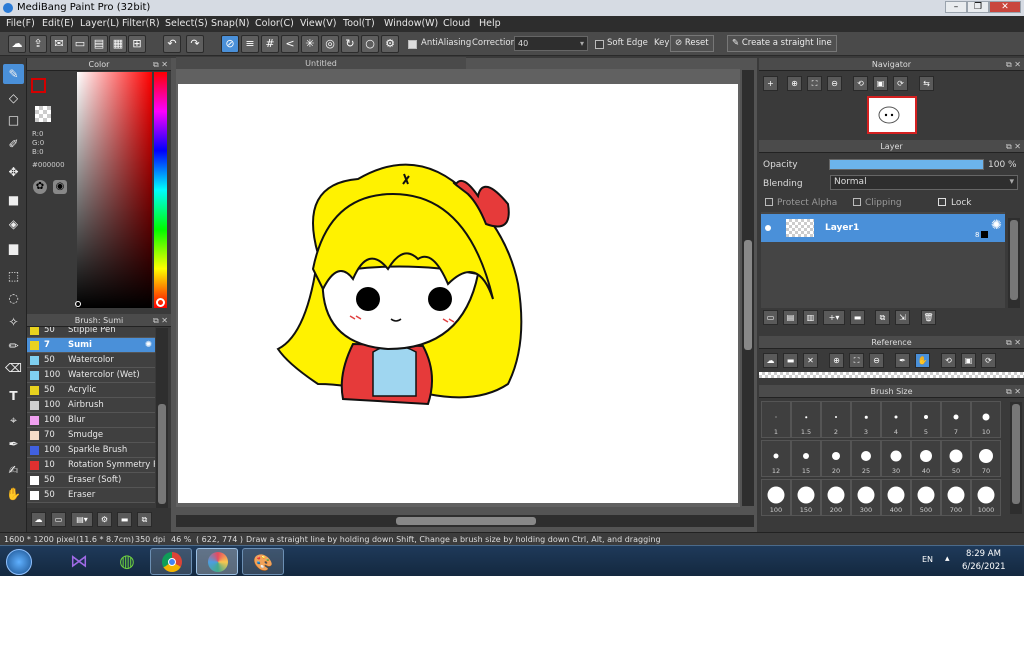 This screenshot has width=1024, height=661. I want to click on color-palette-icon: ◉, so click(60, 187).